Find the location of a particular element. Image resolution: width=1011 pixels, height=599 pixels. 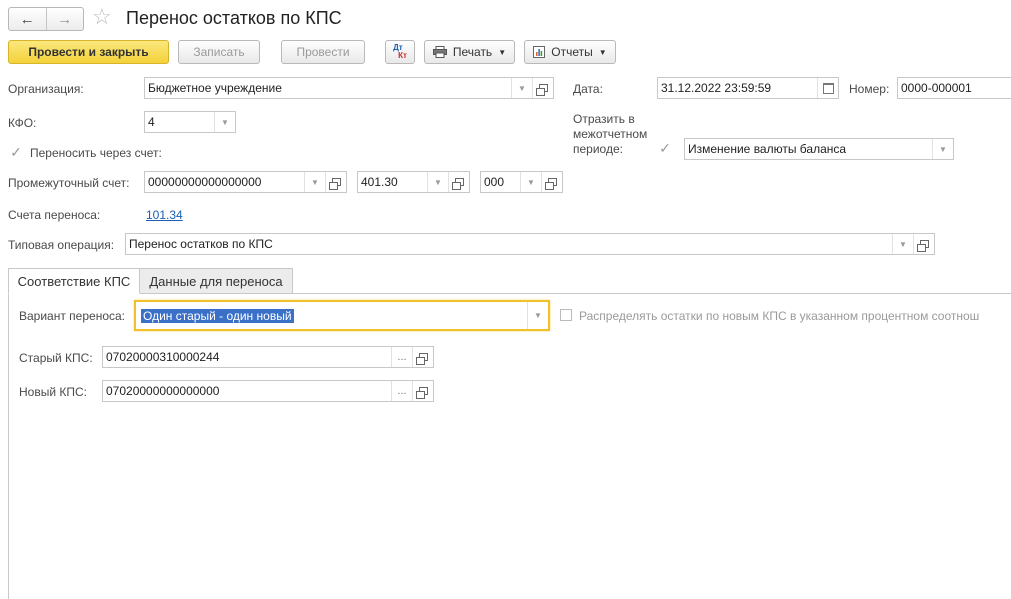

post-and-close-button: Провести и закрыть is located at coordinates (88, 52).